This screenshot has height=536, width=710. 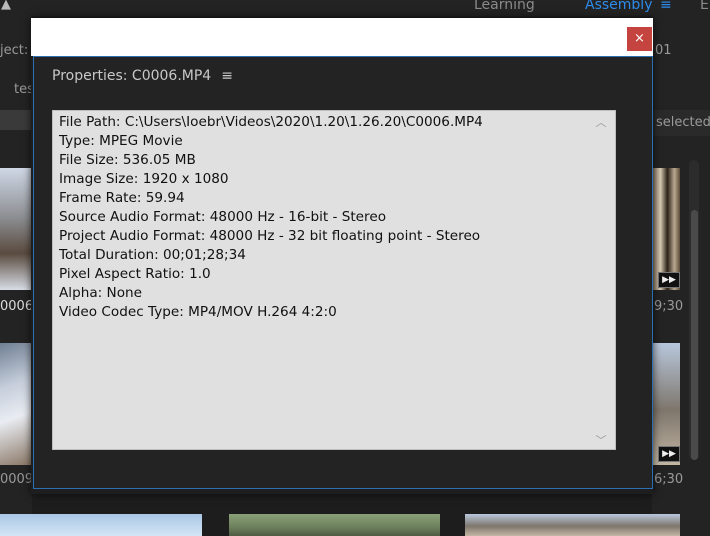 What do you see at coordinates (16, 120) in the screenshot?
I see `search-bar` at bounding box center [16, 120].